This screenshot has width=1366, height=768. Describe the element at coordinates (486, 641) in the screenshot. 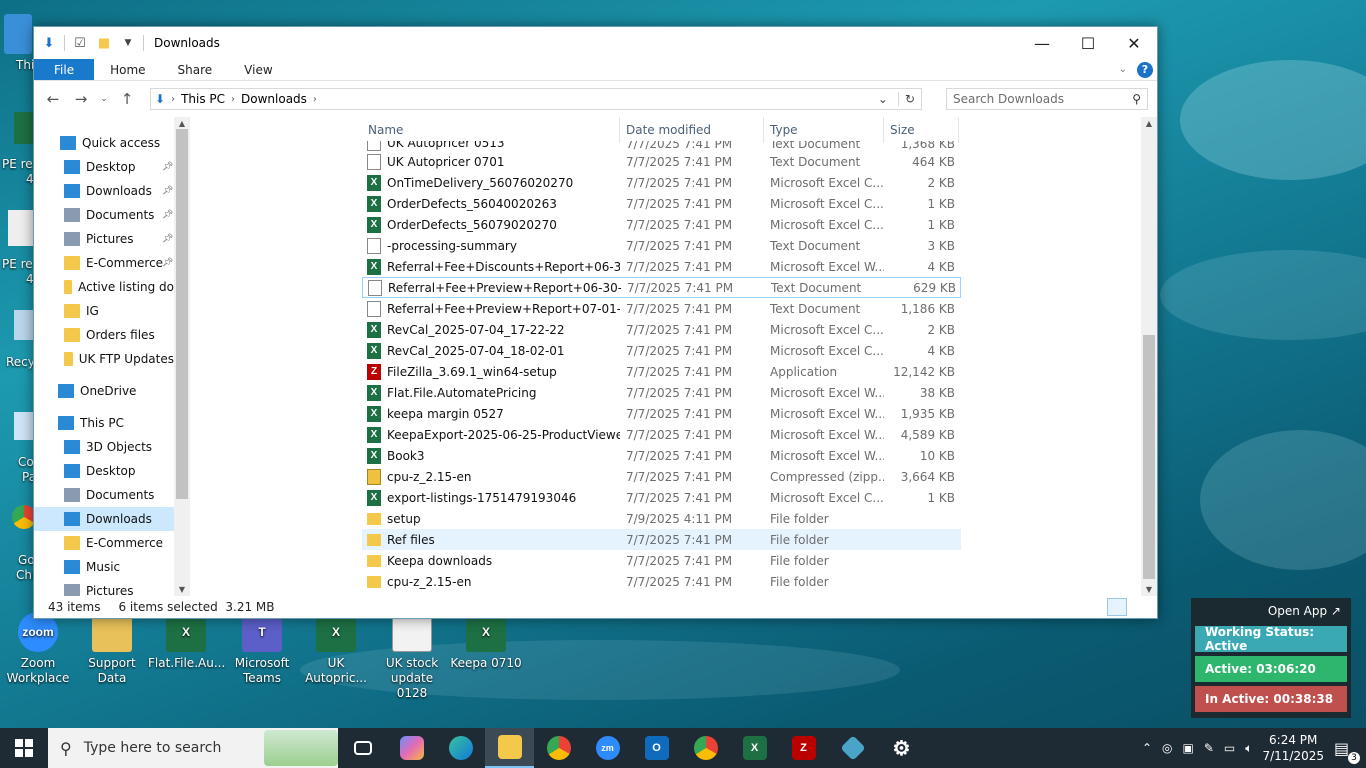

I see `desktop-icon-keepa: X Keepa 0710` at that location.